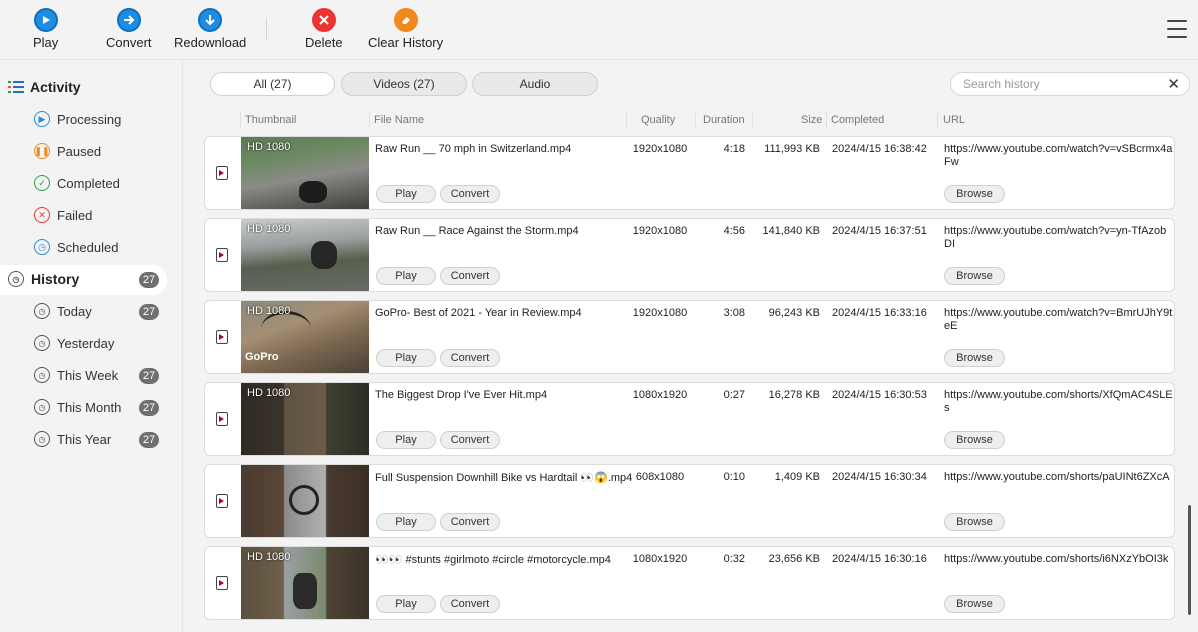  I want to click on search-box: ✕, so click(1070, 84).